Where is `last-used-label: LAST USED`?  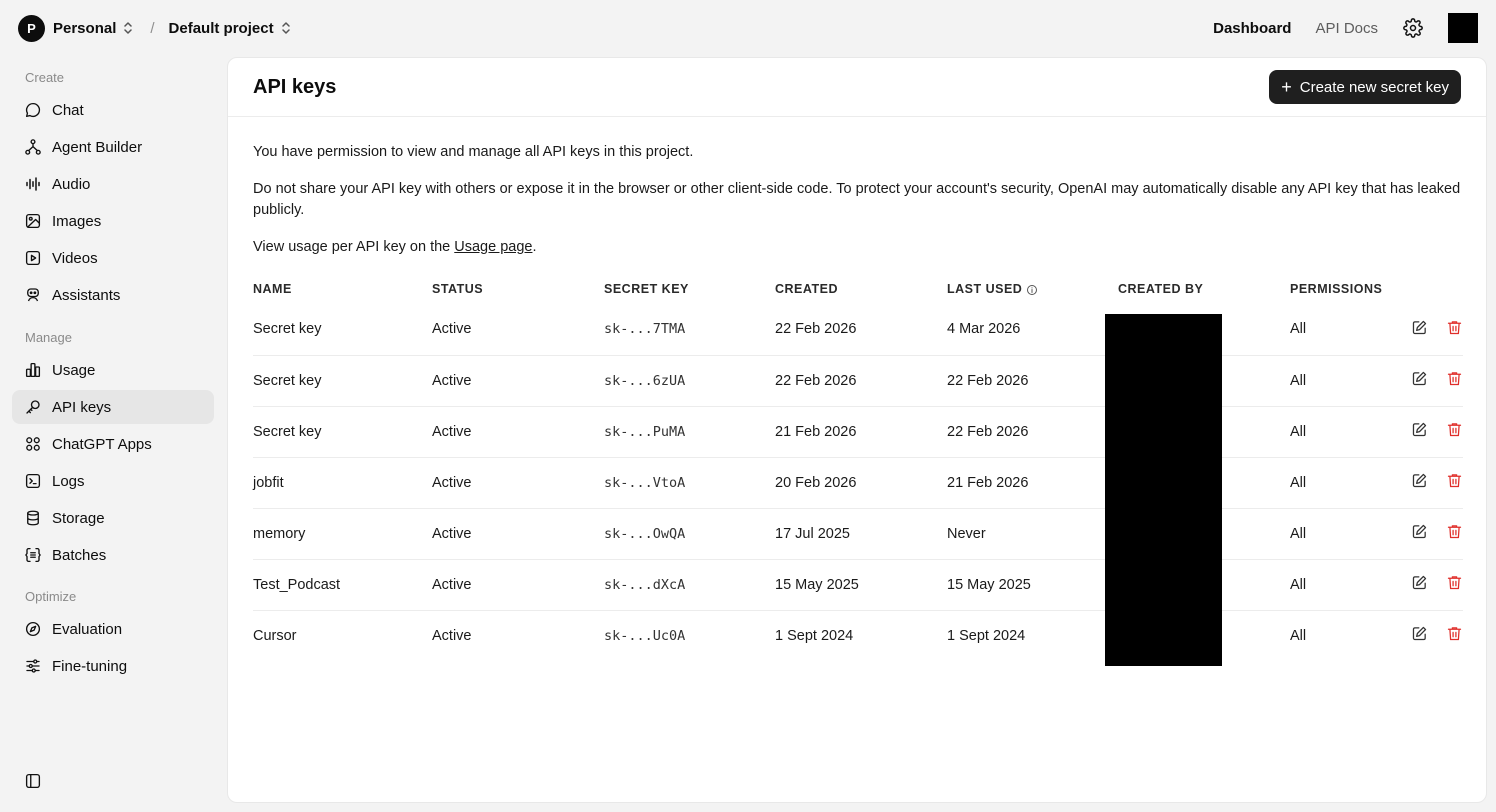
last-used-label: LAST USED is located at coordinates (985, 289).